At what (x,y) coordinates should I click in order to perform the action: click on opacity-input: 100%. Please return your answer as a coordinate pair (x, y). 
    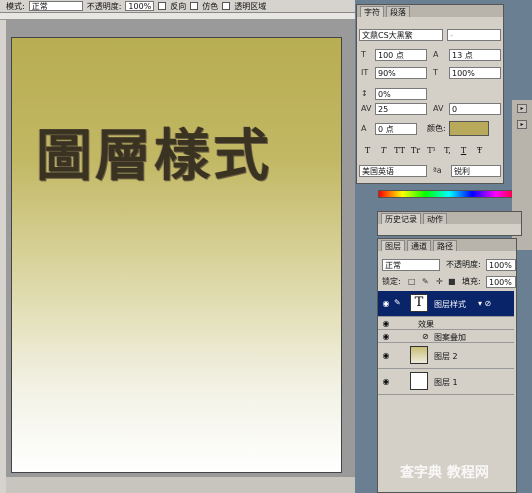
    Looking at the image, I should click on (140, 6).